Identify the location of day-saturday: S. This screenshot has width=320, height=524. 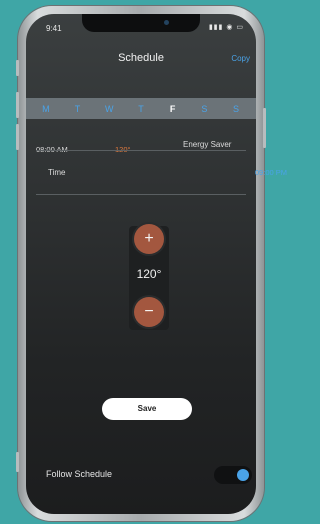
(204, 109).